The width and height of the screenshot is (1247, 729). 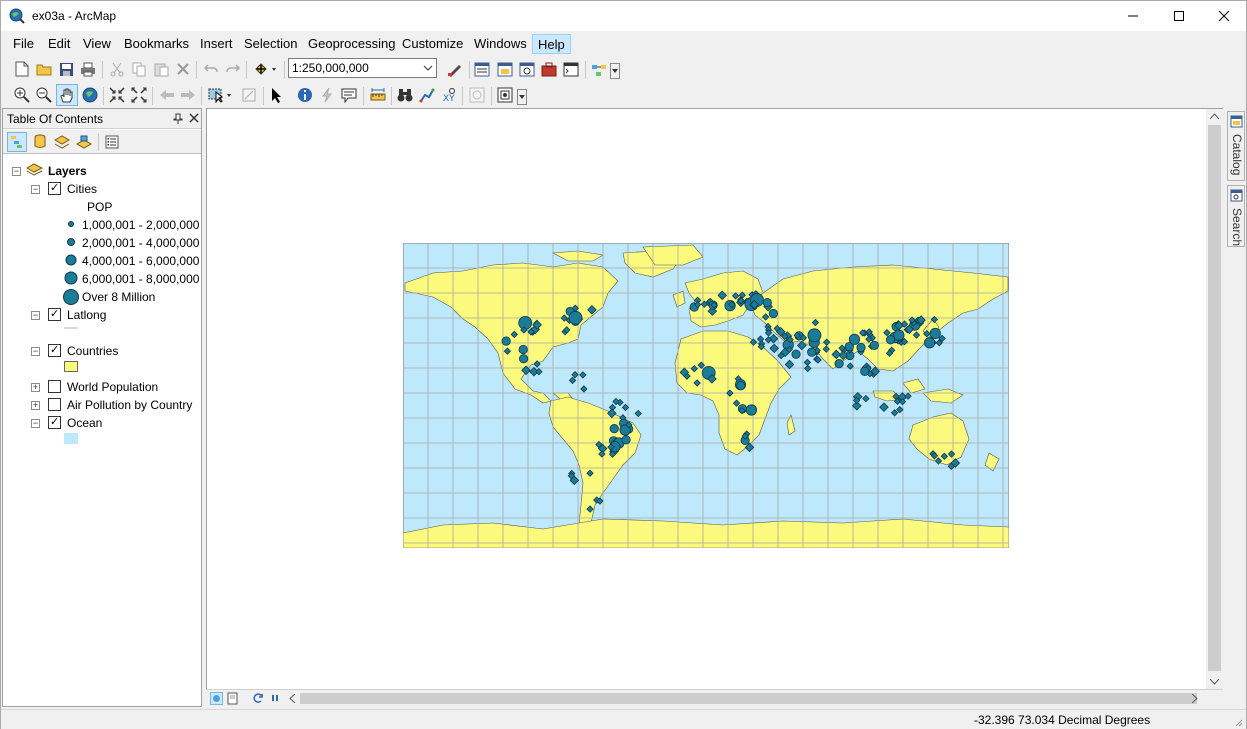 I want to click on table-of-contents-button, so click(x=482, y=69).